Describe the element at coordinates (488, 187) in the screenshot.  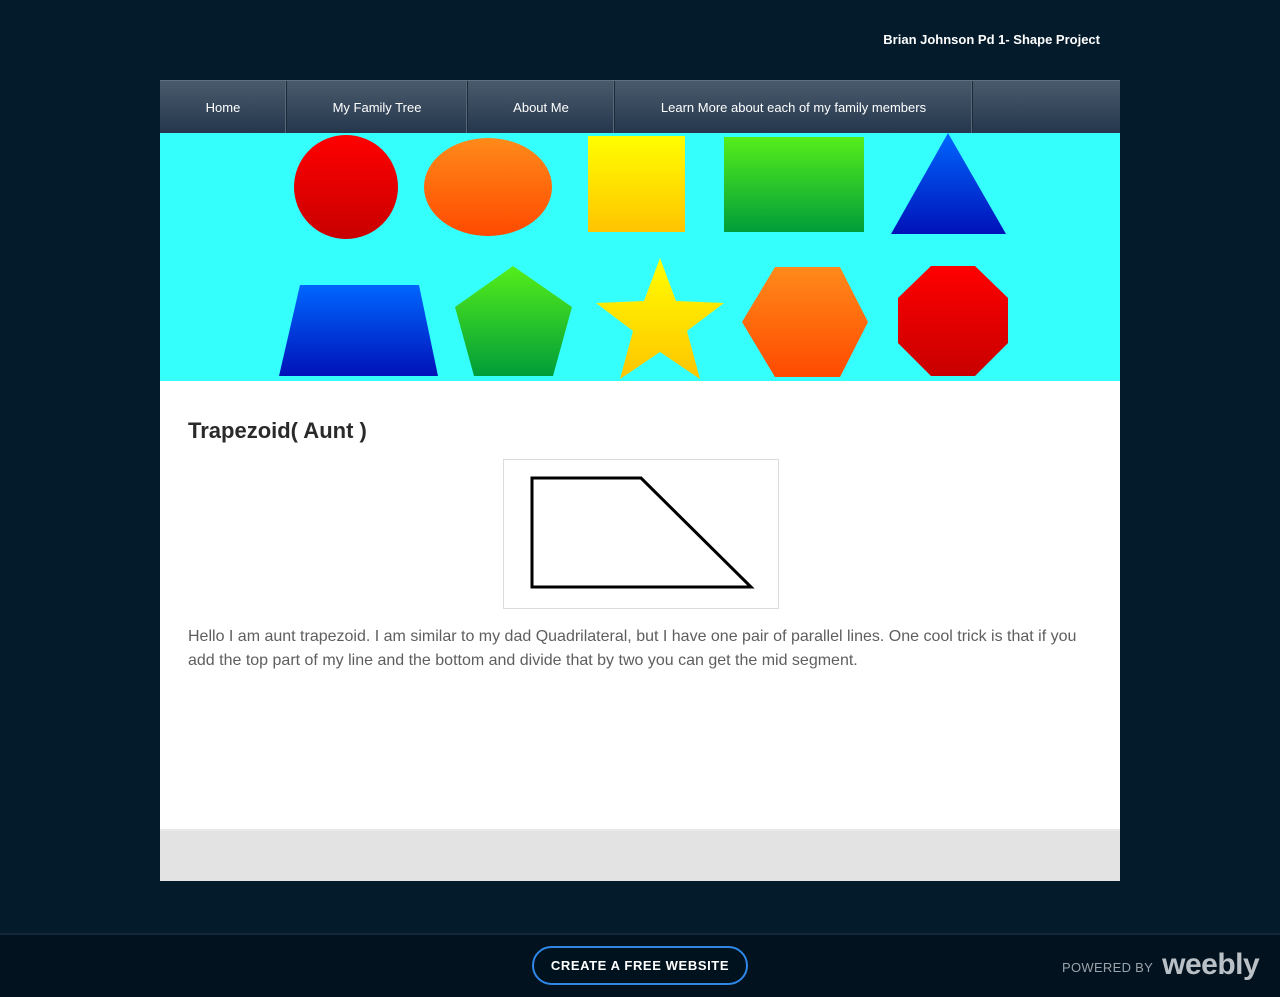
I see `ellipse-shape` at that location.